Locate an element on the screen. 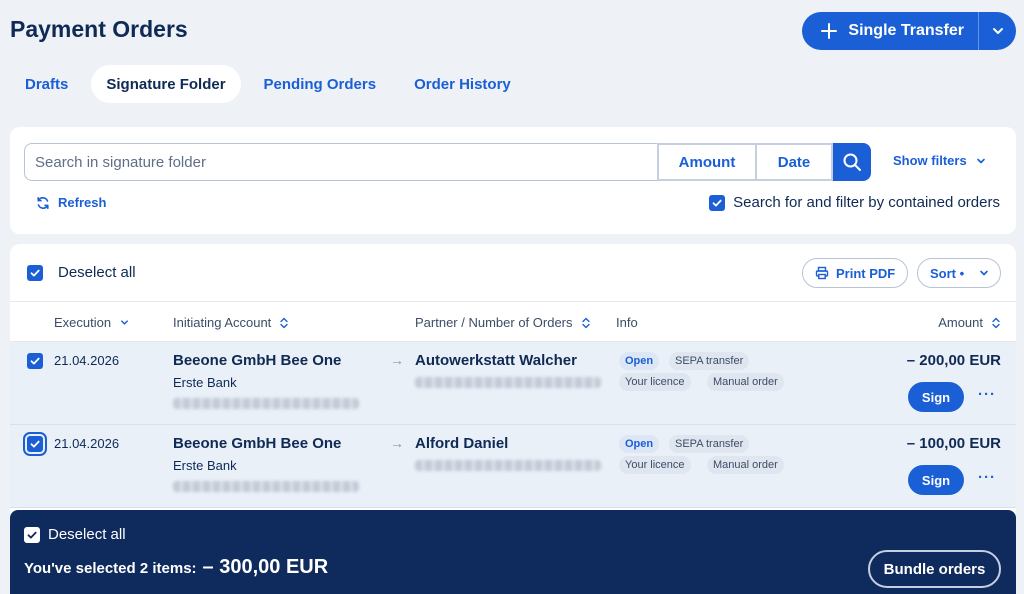 This screenshot has width=1024, height=594. page-title: Payment Orders is located at coordinates (99, 29).